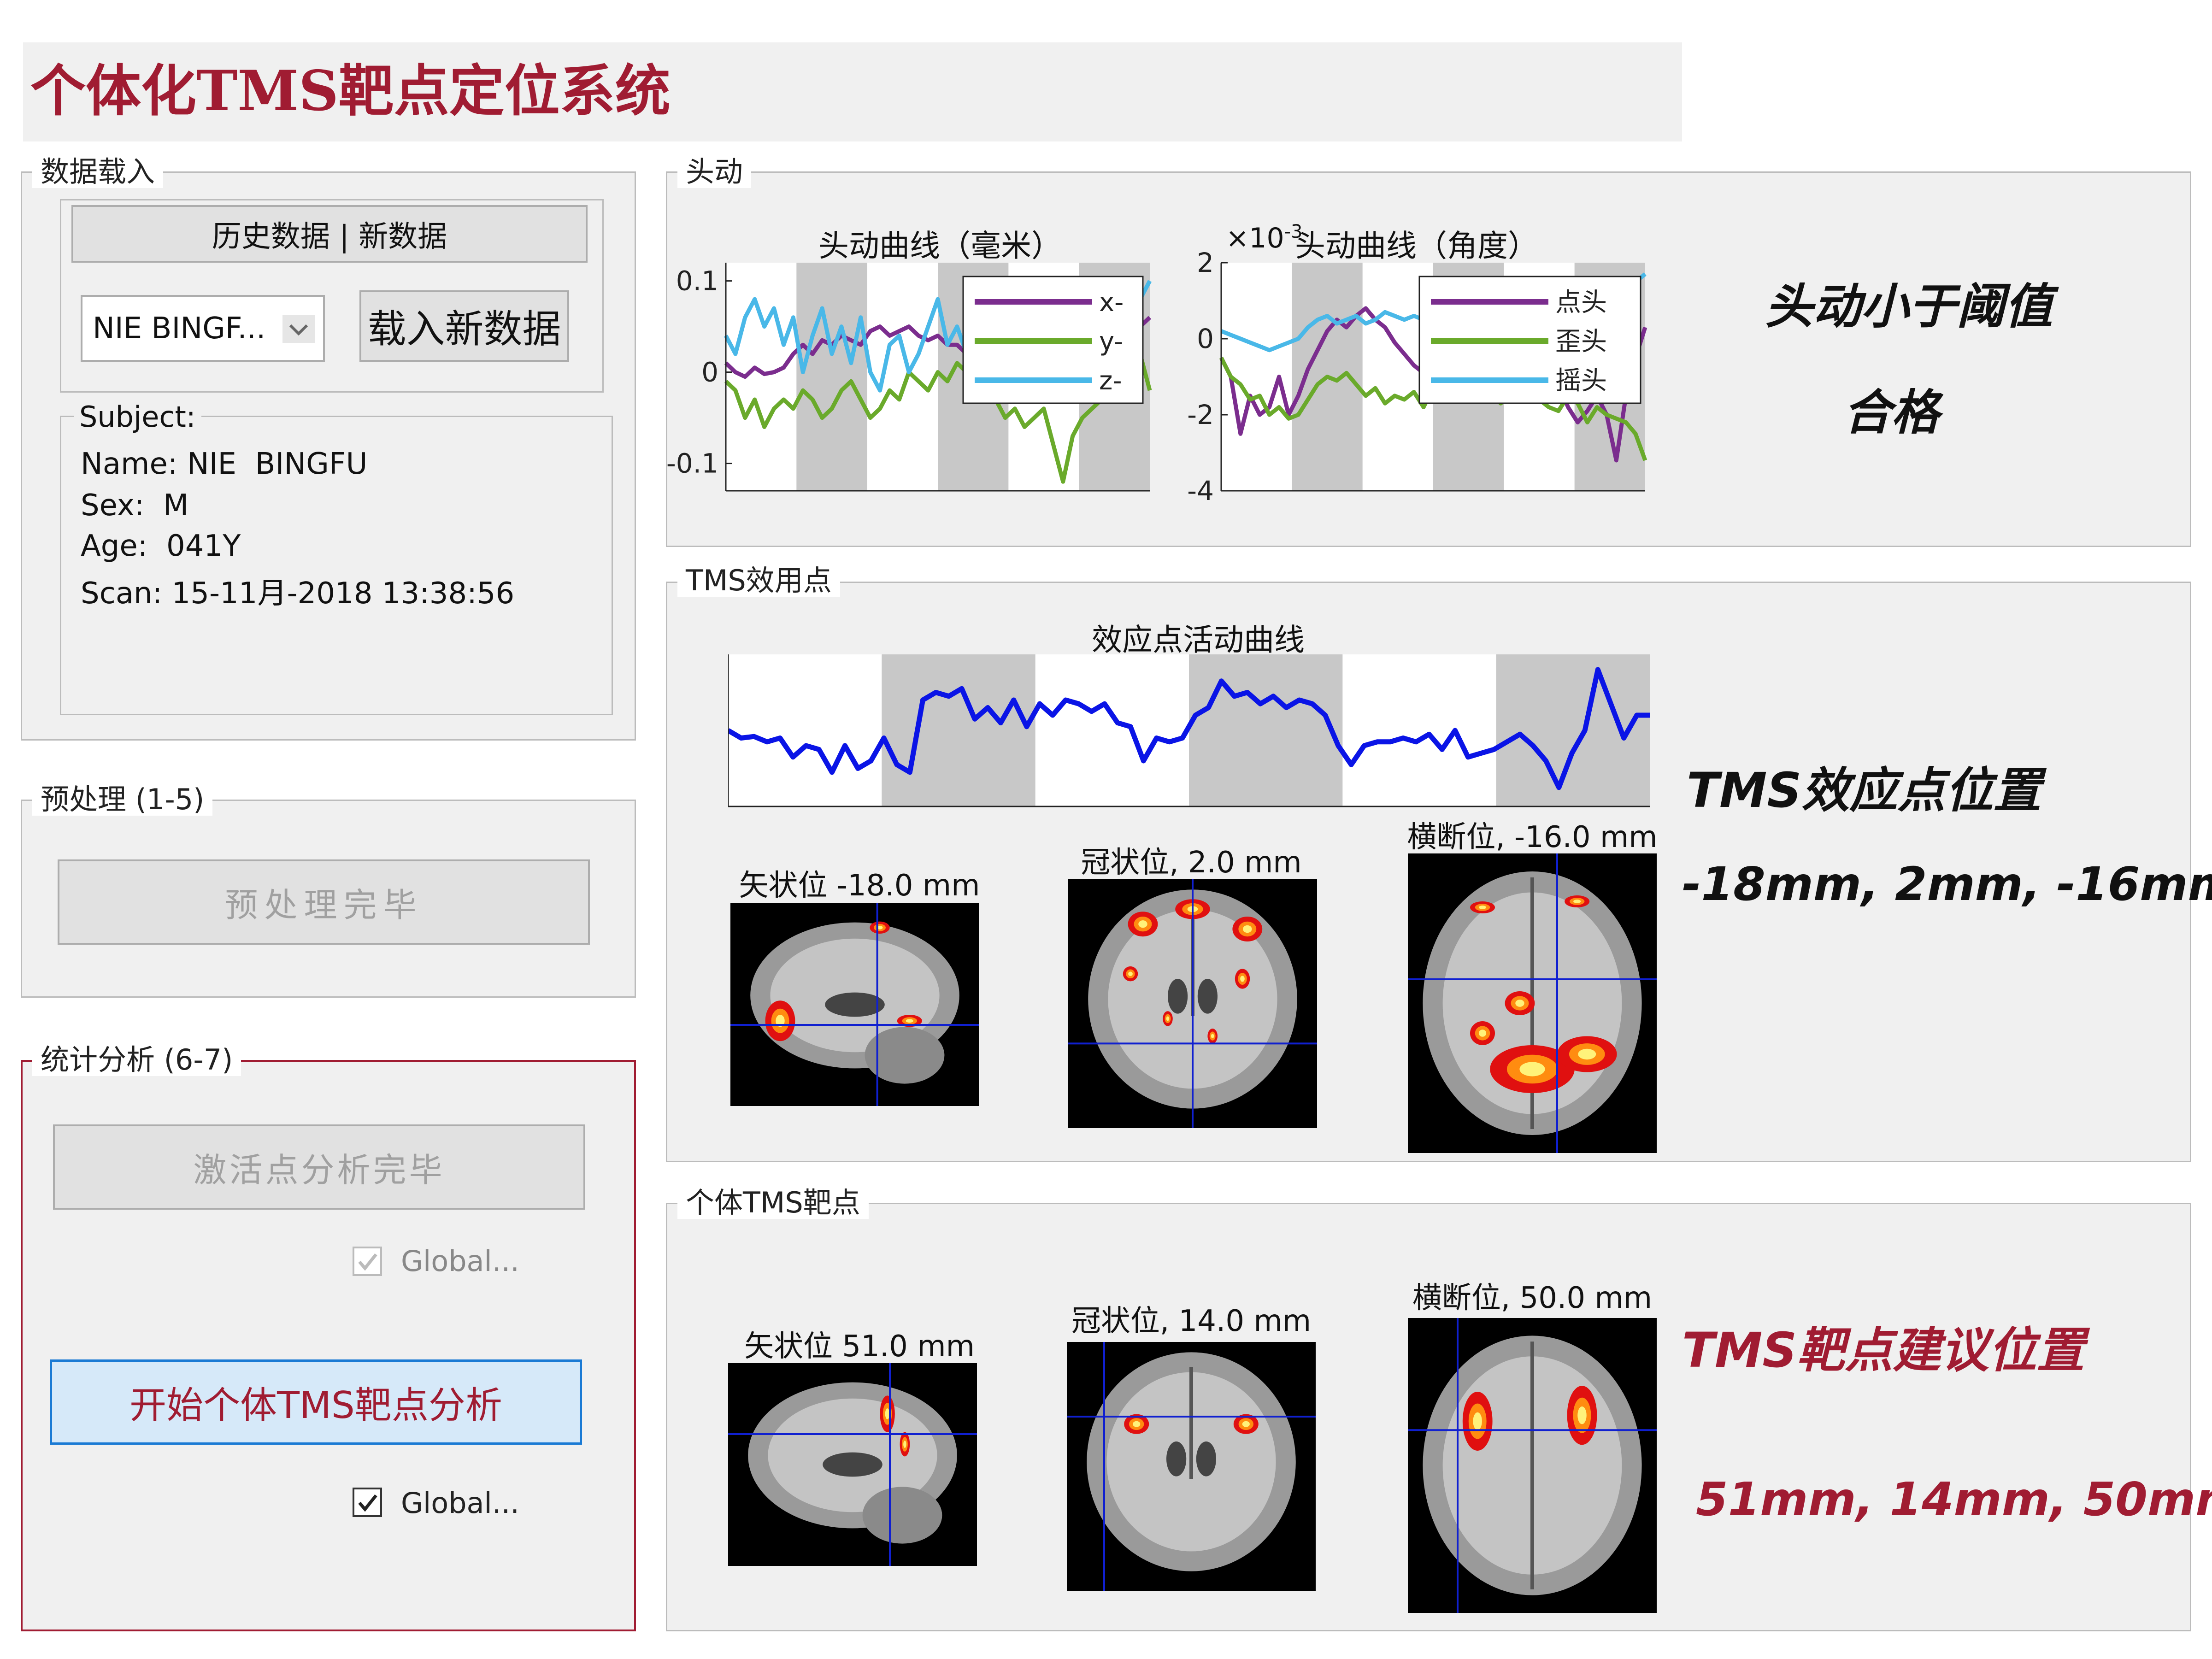 Image resolution: width=2212 pixels, height=1659 pixels. I want to click on start-tms-analysis-button: 开始个体TMS靶点分析, so click(316, 1402).